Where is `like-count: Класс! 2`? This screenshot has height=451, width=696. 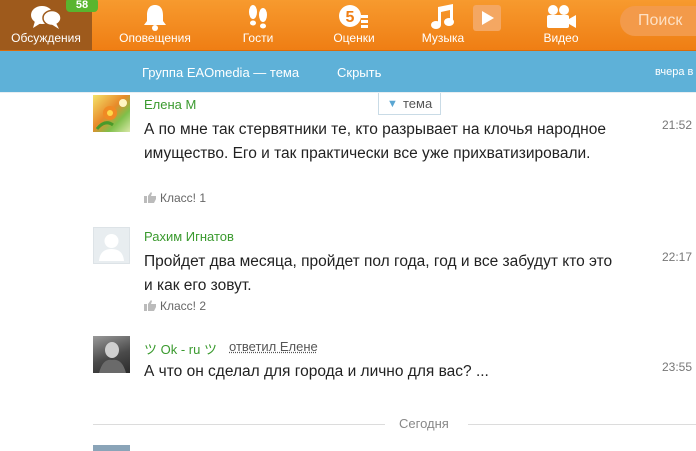
like-count: Класс! 2 is located at coordinates (183, 306).